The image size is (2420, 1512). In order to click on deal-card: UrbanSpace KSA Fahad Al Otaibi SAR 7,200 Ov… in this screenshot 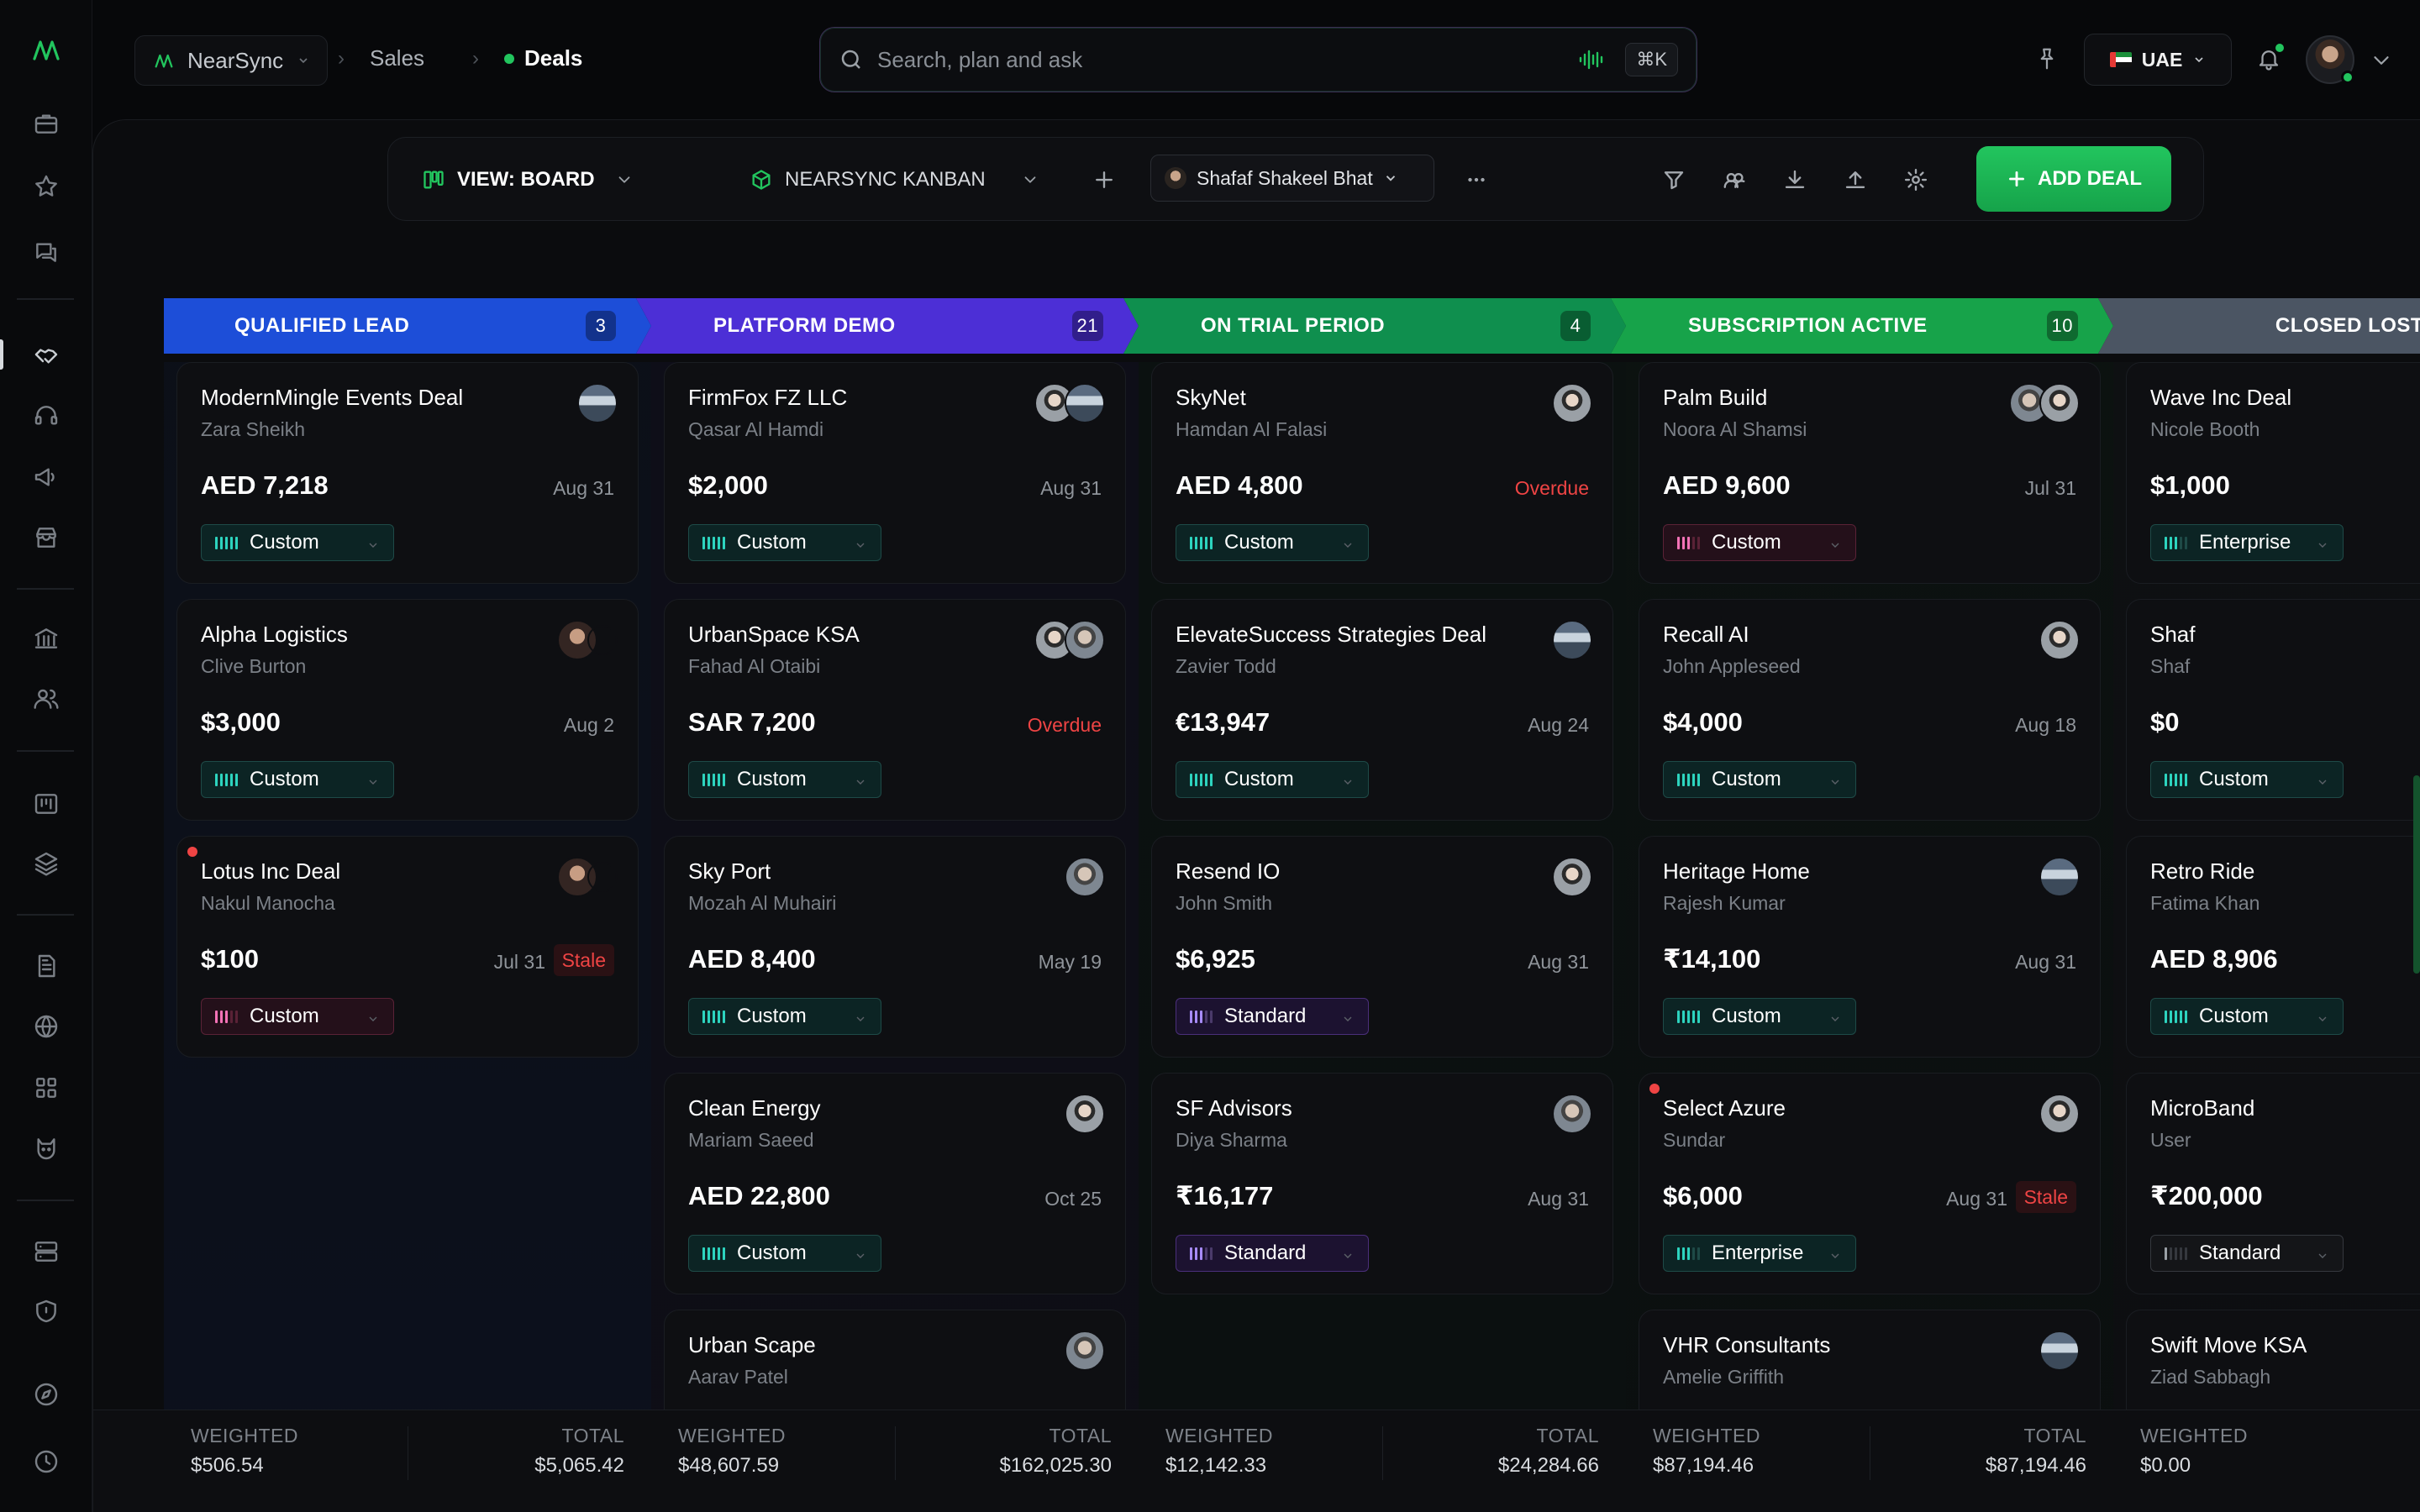, I will do `click(895, 710)`.